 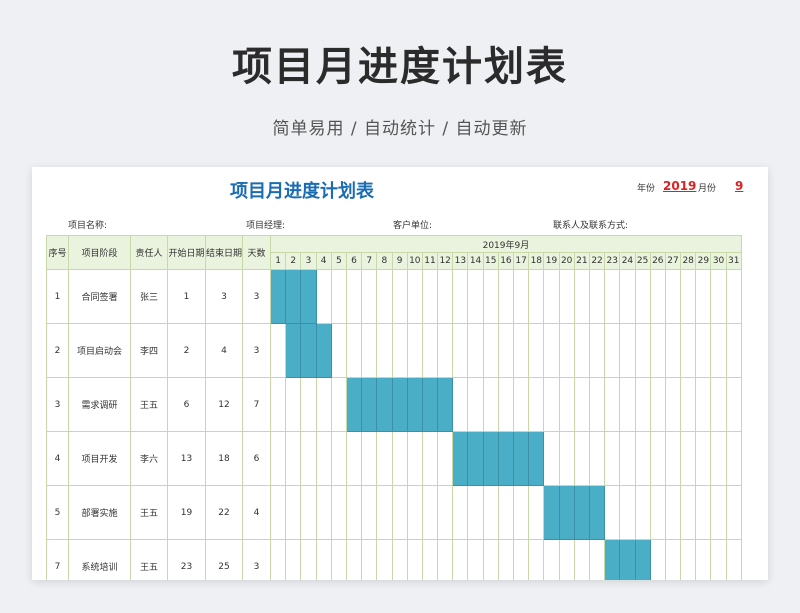 What do you see at coordinates (257, 296) in the screenshot?
I see `cell-days: 3` at bounding box center [257, 296].